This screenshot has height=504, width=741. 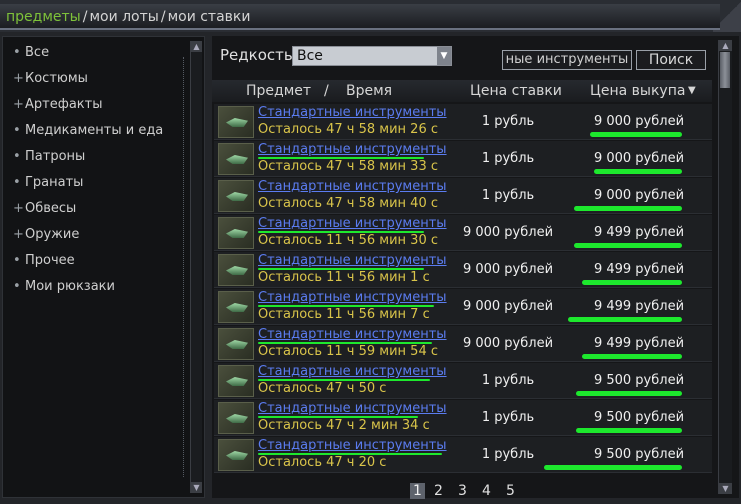 I want to click on scroll-thumb, so click(x=725, y=70).